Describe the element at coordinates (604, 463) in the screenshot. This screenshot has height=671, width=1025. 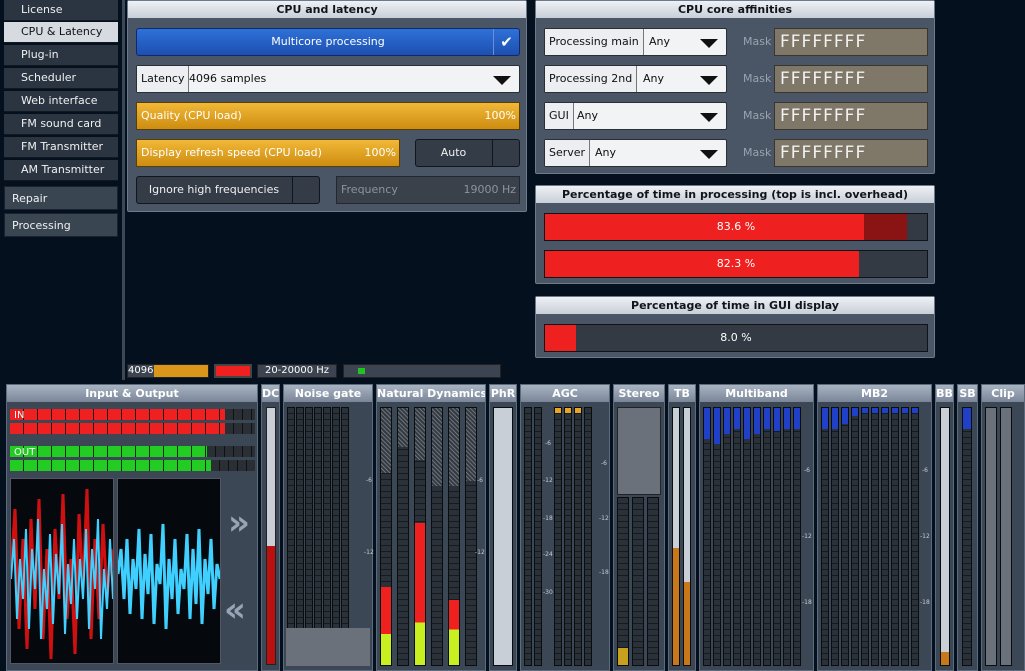
I see `scale-tick: -6` at that location.